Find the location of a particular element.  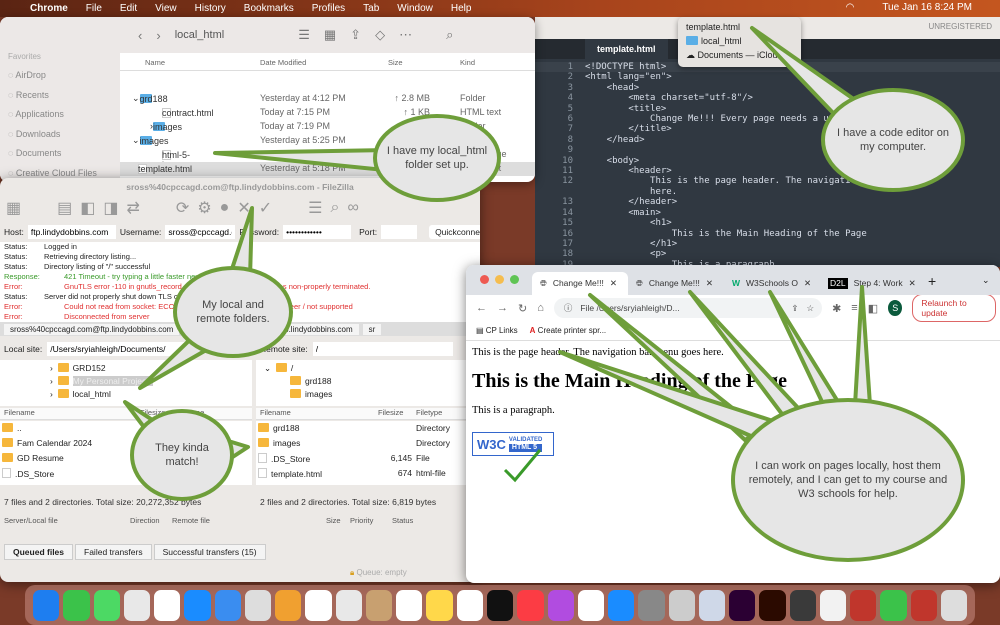

checkmark-icon is located at coordinates (522, 466).